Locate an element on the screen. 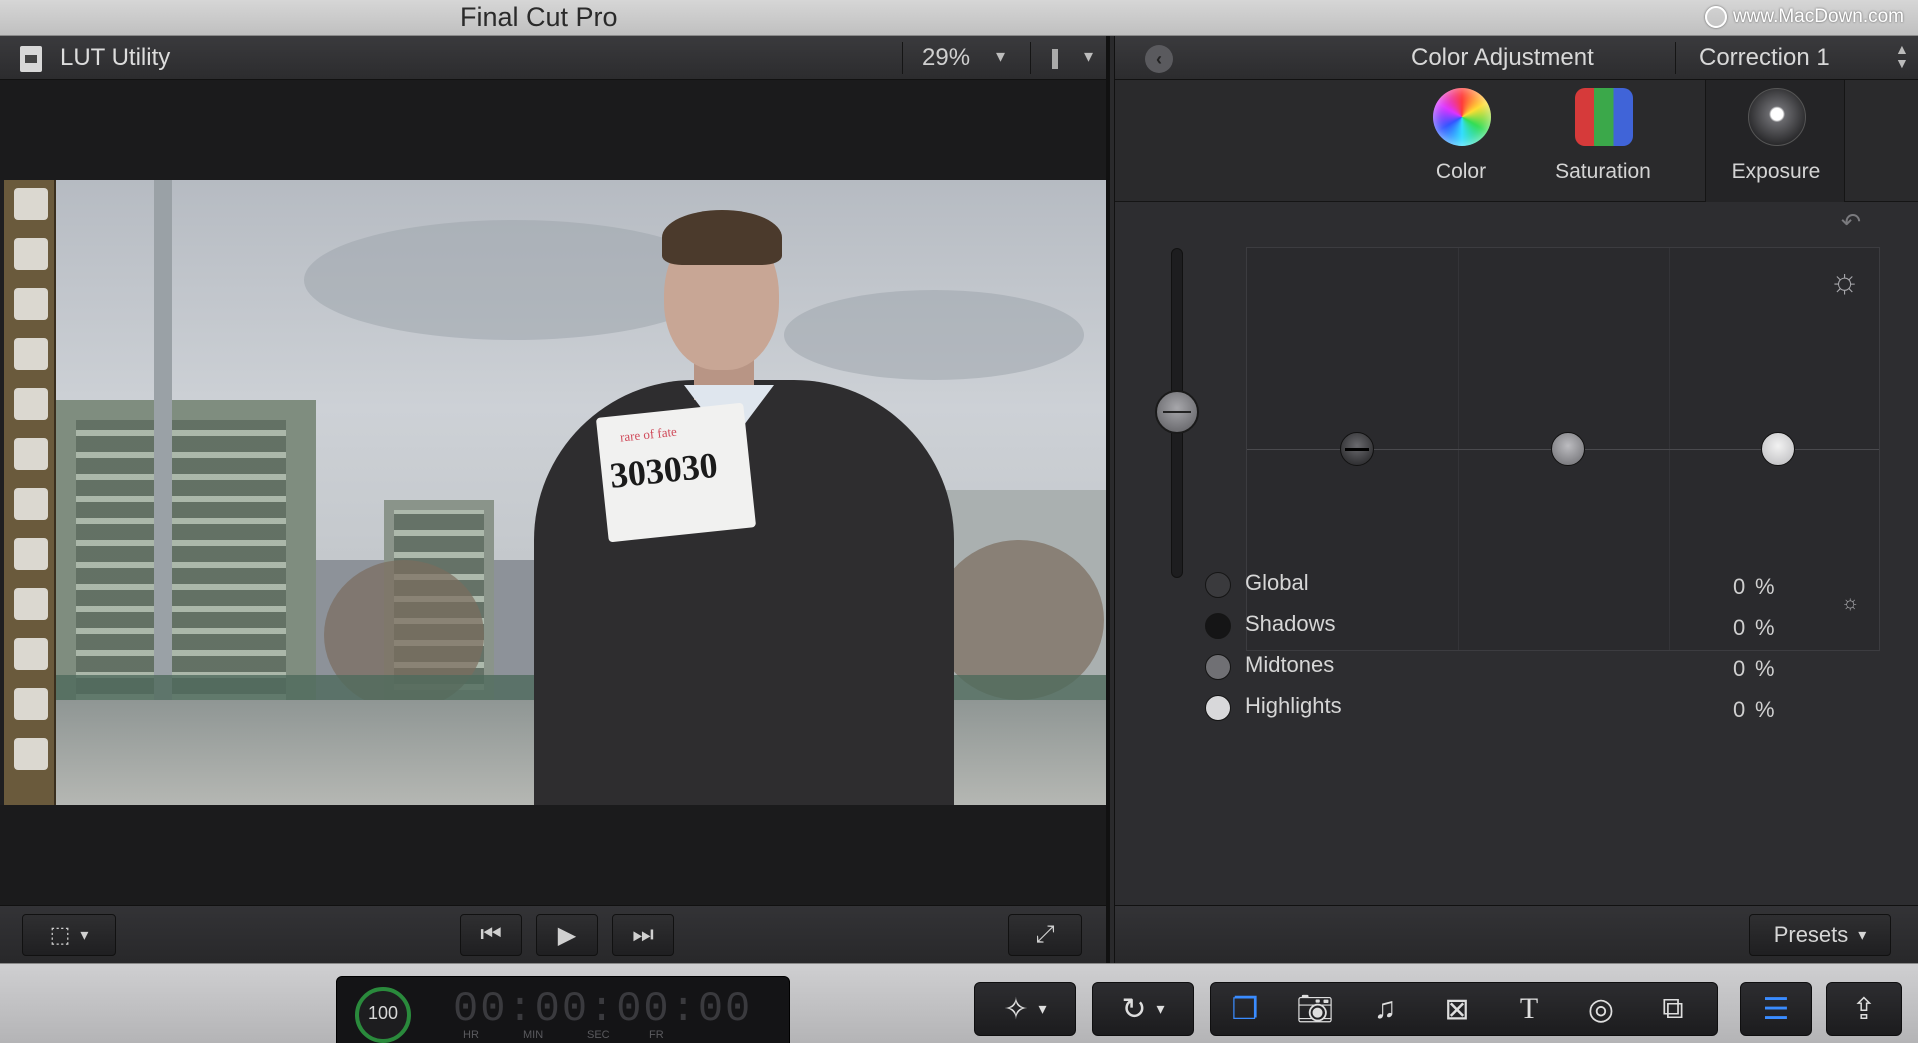  highlights-puck is located at coordinates (1778, 449).